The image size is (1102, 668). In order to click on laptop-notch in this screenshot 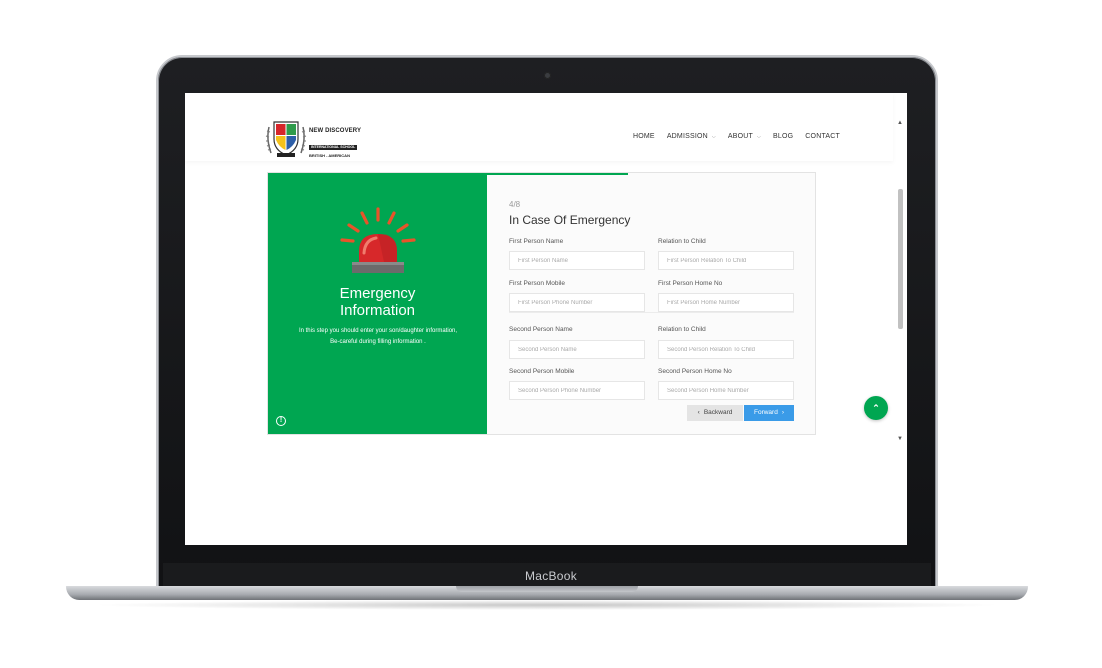, I will do `click(547, 589)`.